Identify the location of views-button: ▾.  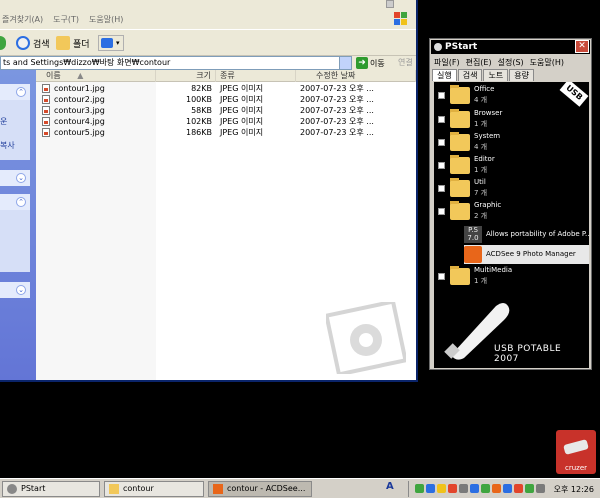
(111, 43).